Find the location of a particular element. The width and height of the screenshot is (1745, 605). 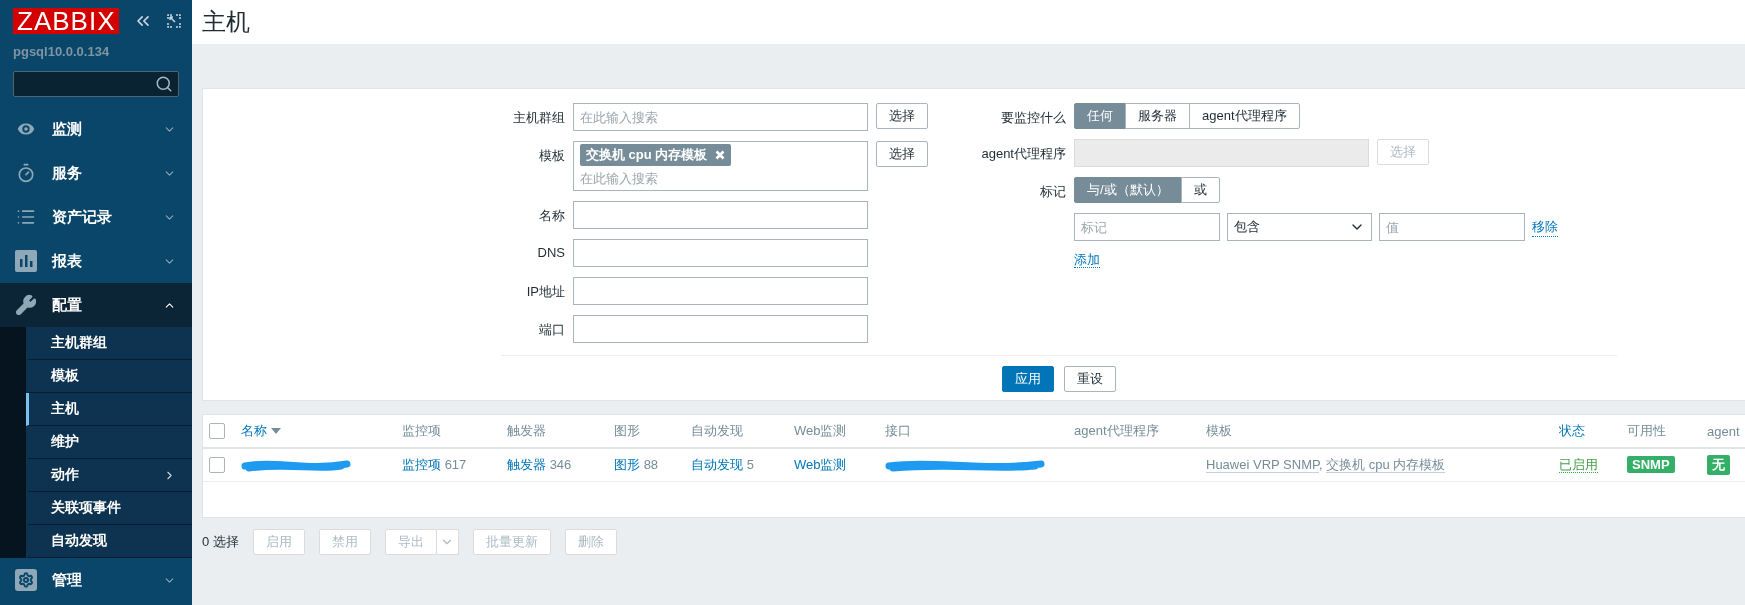

table-link: Web监测 is located at coordinates (820, 464).